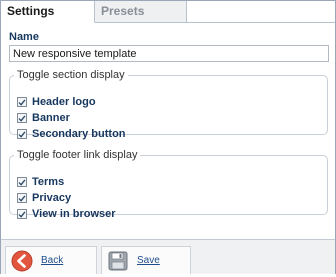  Describe the element at coordinates (22, 134) in the screenshot. I see `secondary-button-checkbox` at that location.